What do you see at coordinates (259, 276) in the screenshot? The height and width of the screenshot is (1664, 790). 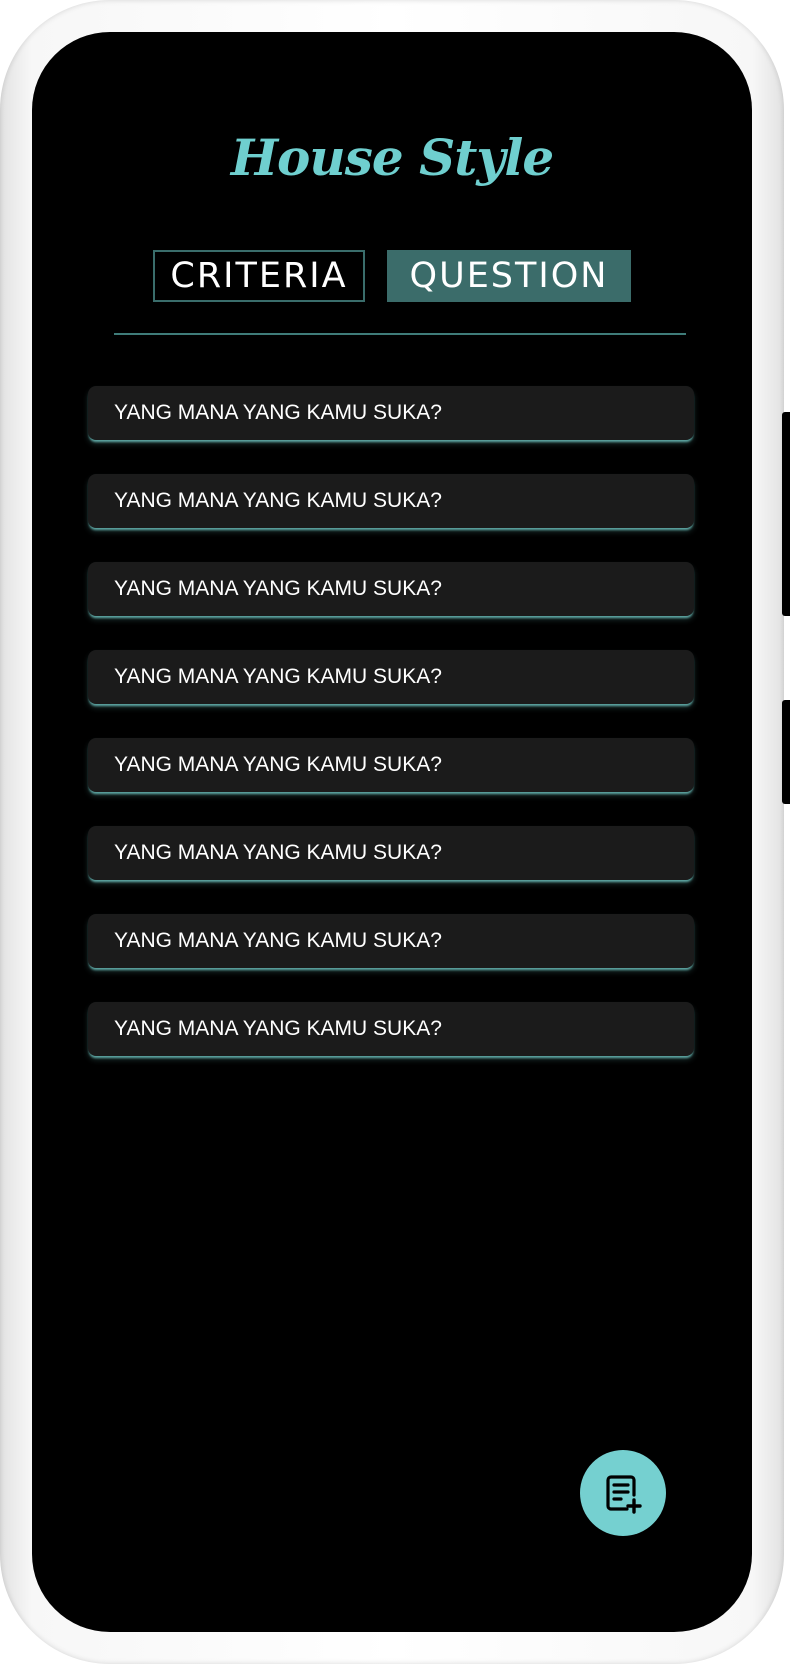 I see `tab-criteria: CRITERIA` at bounding box center [259, 276].